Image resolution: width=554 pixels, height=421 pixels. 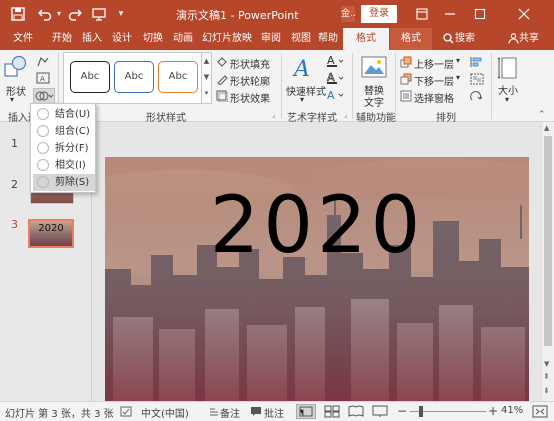 What do you see at coordinates (406, 79) in the screenshot?
I see `send-backward-icon` at bounding box center [406, 79].